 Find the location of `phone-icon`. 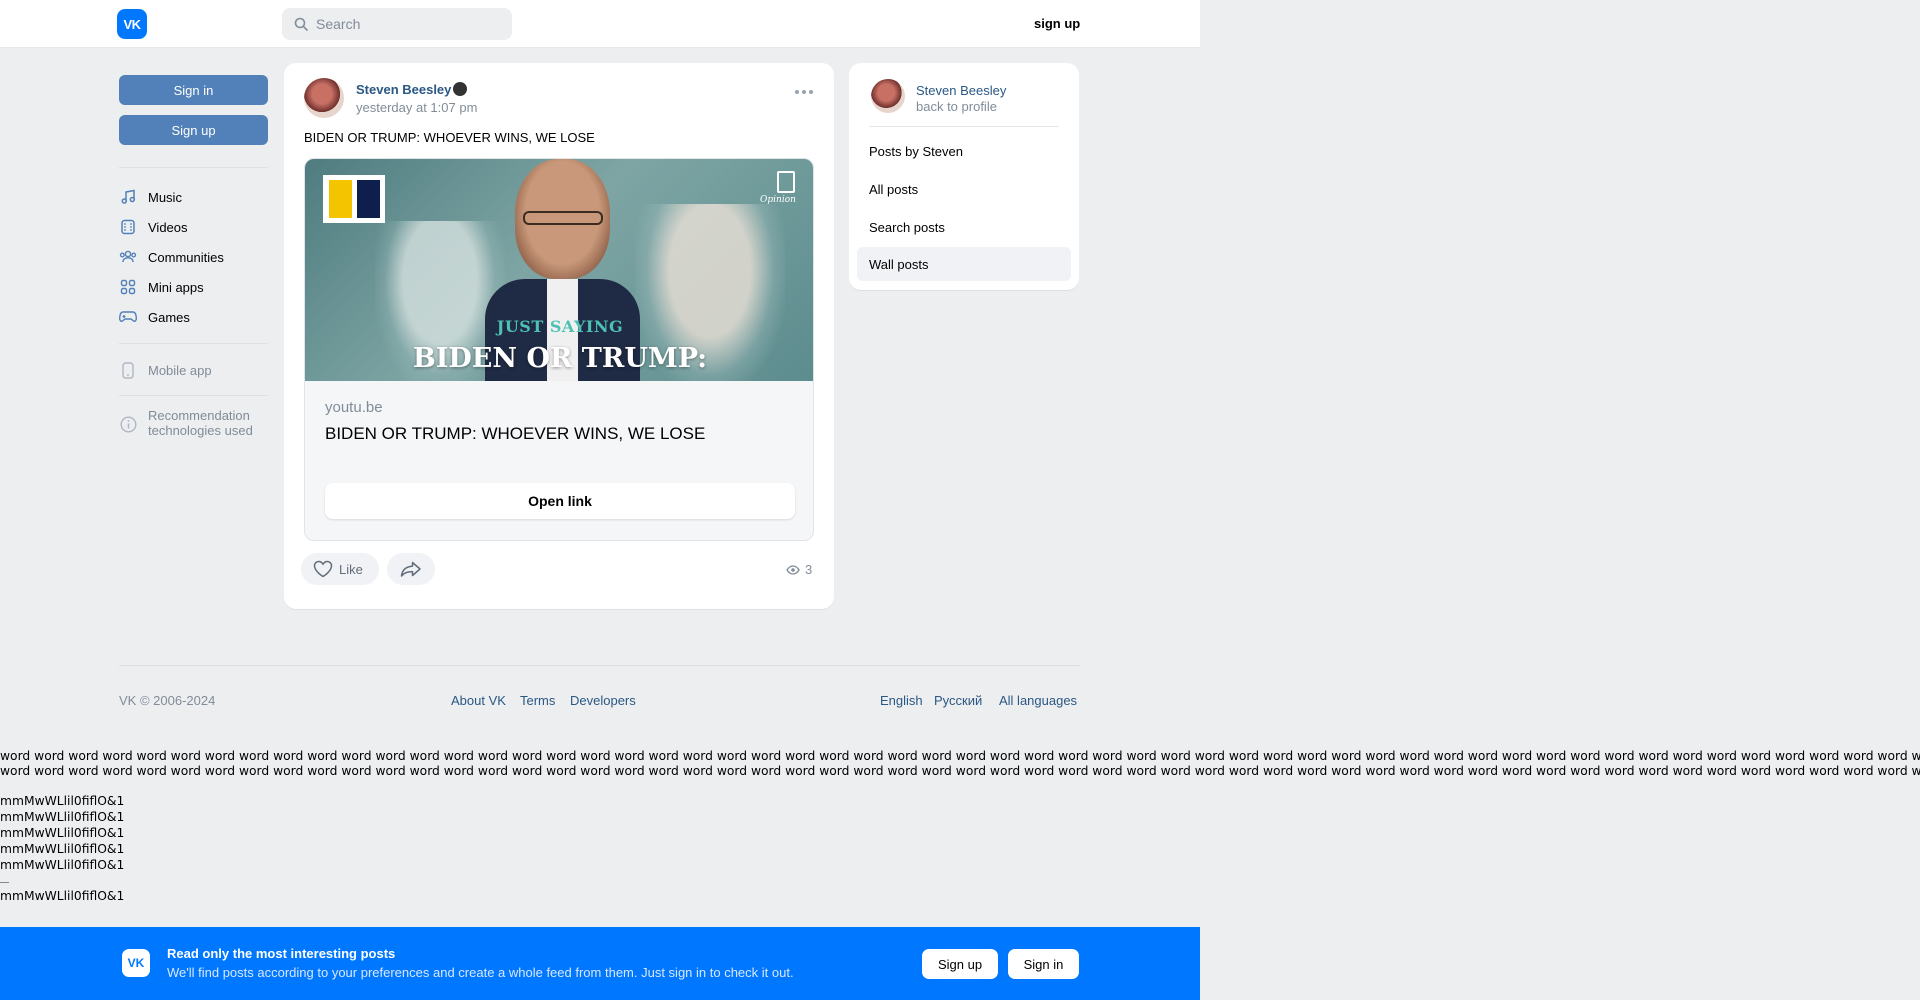

phone-icon is located at coordinates (128, 370).